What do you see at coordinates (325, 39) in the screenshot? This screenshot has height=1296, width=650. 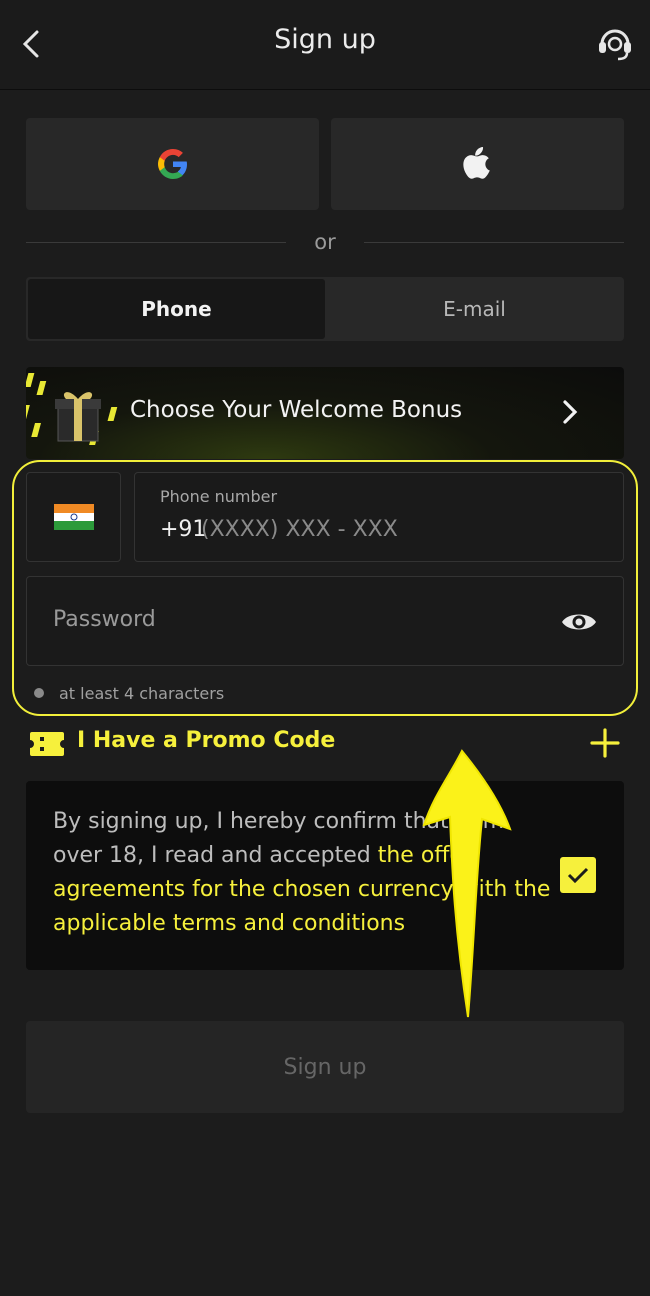 I see `page-title: Sign up` at bounding box center [325, 39].